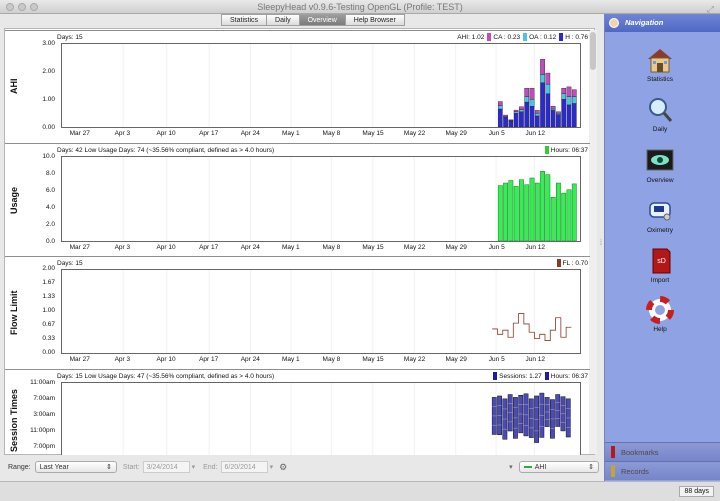  I want to click on flow-limit-plot, so click(321, 311).